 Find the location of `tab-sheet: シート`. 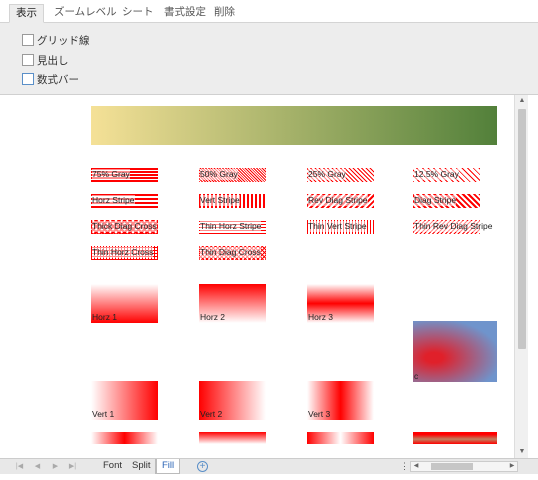

tab-sheet: シート is located at coordinates (138, 13).